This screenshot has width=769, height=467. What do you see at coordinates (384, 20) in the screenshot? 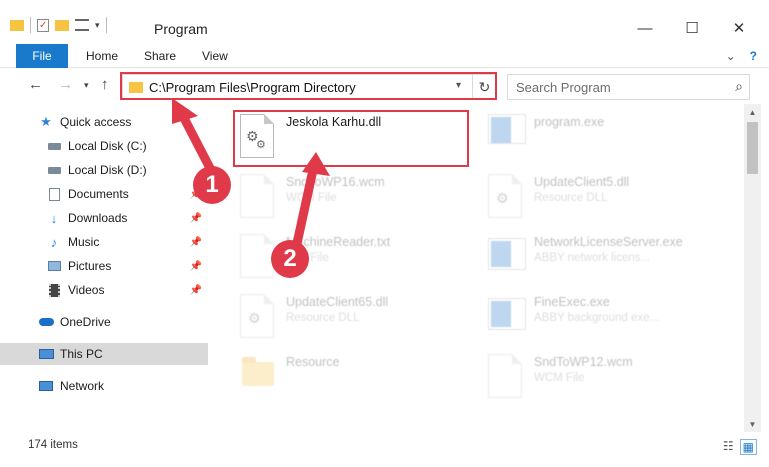
I see `title-bar: ✓ ▾ Program — ☐ ✕` at bounding box center [384, 20].